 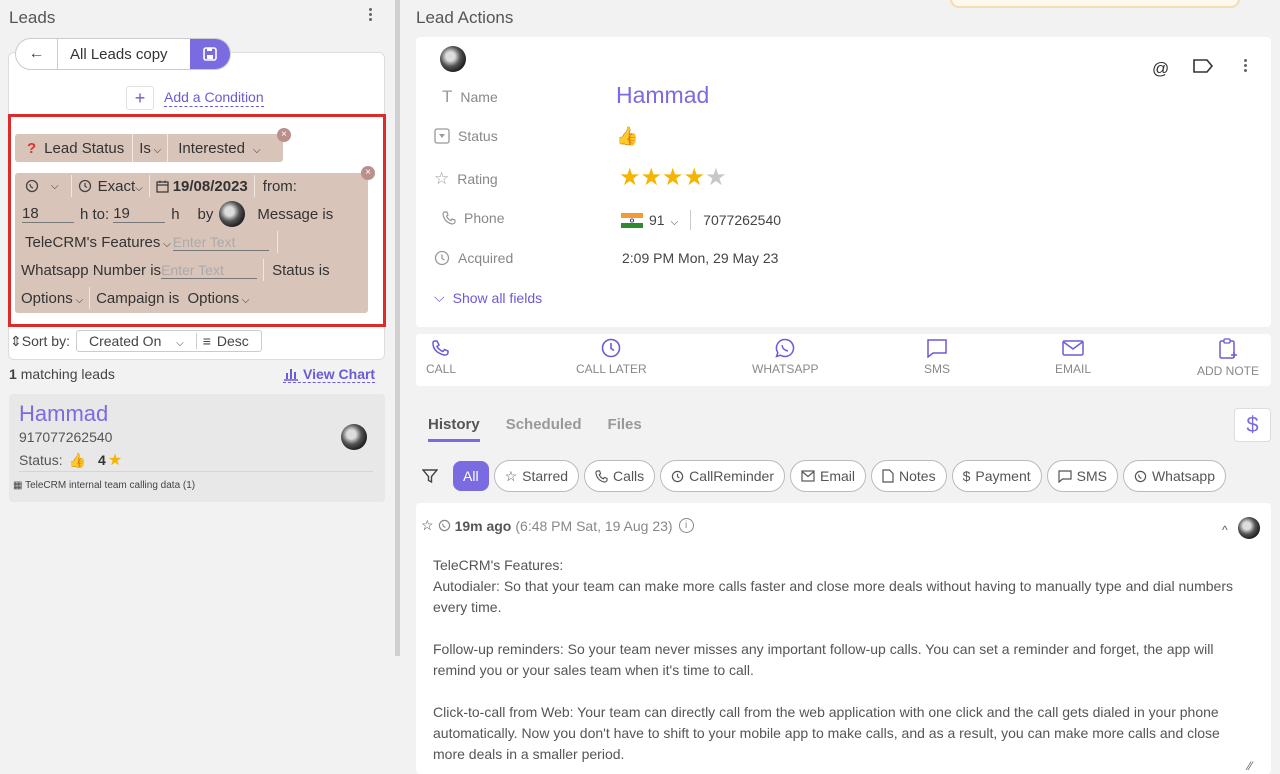 What do you see at coordinates (662, 95) in the screenshot?
I see `name-value: Hammad` at bounding box center [662, 95].